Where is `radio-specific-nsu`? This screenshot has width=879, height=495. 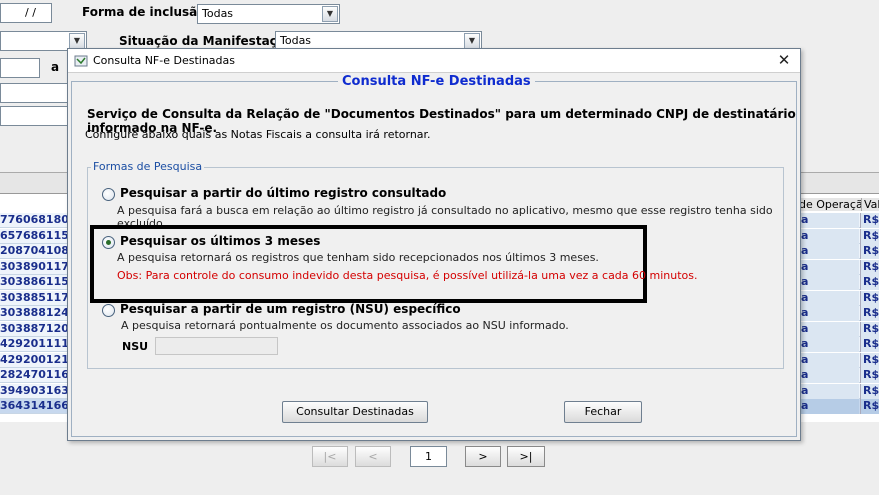
radio-specific-nsu is located at coordinates (108, 310).